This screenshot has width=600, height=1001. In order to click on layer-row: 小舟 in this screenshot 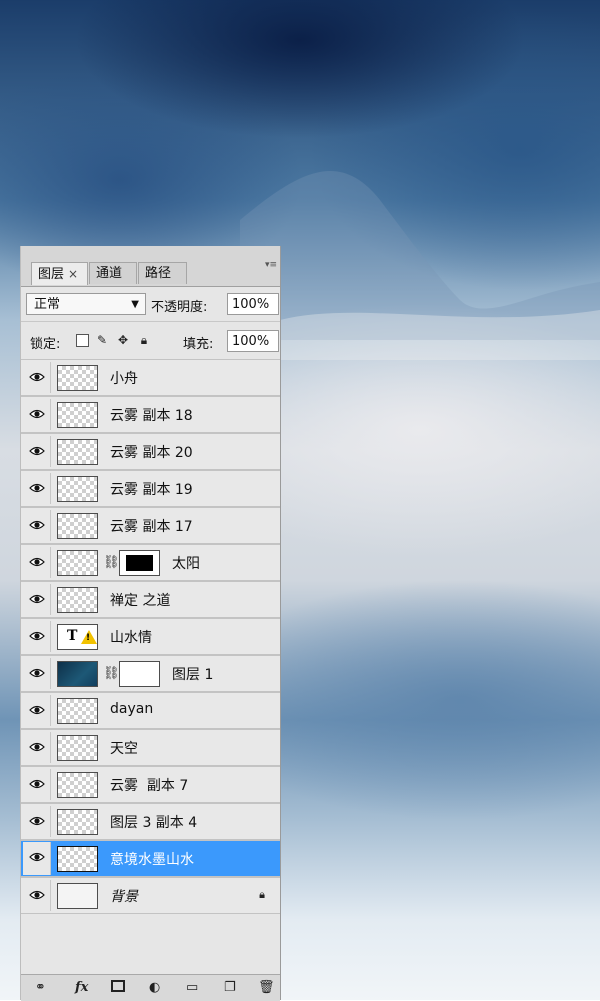, I will do `click(150, 377)`.